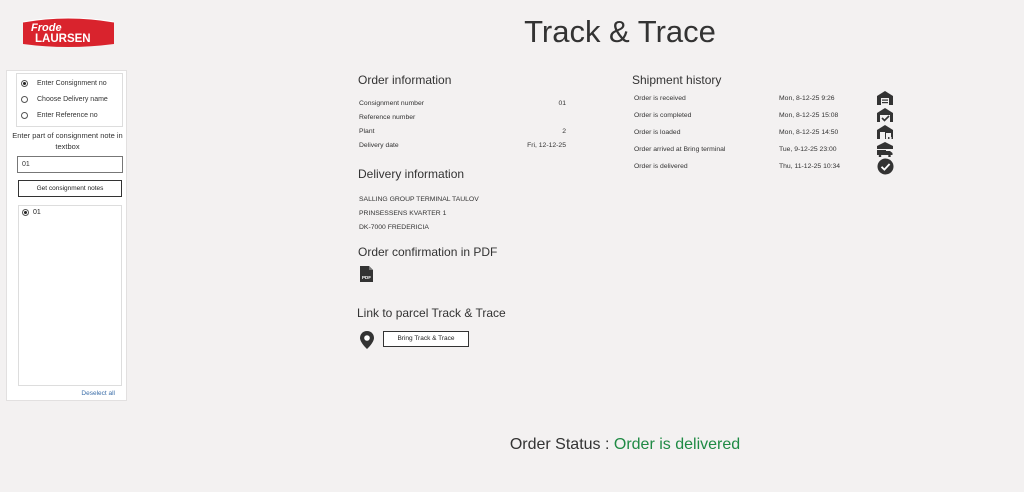 This screenshot has width=1024, height=492. I want to click on parcel-heading: Link to parcel Track & Trace, so click(431, 313).